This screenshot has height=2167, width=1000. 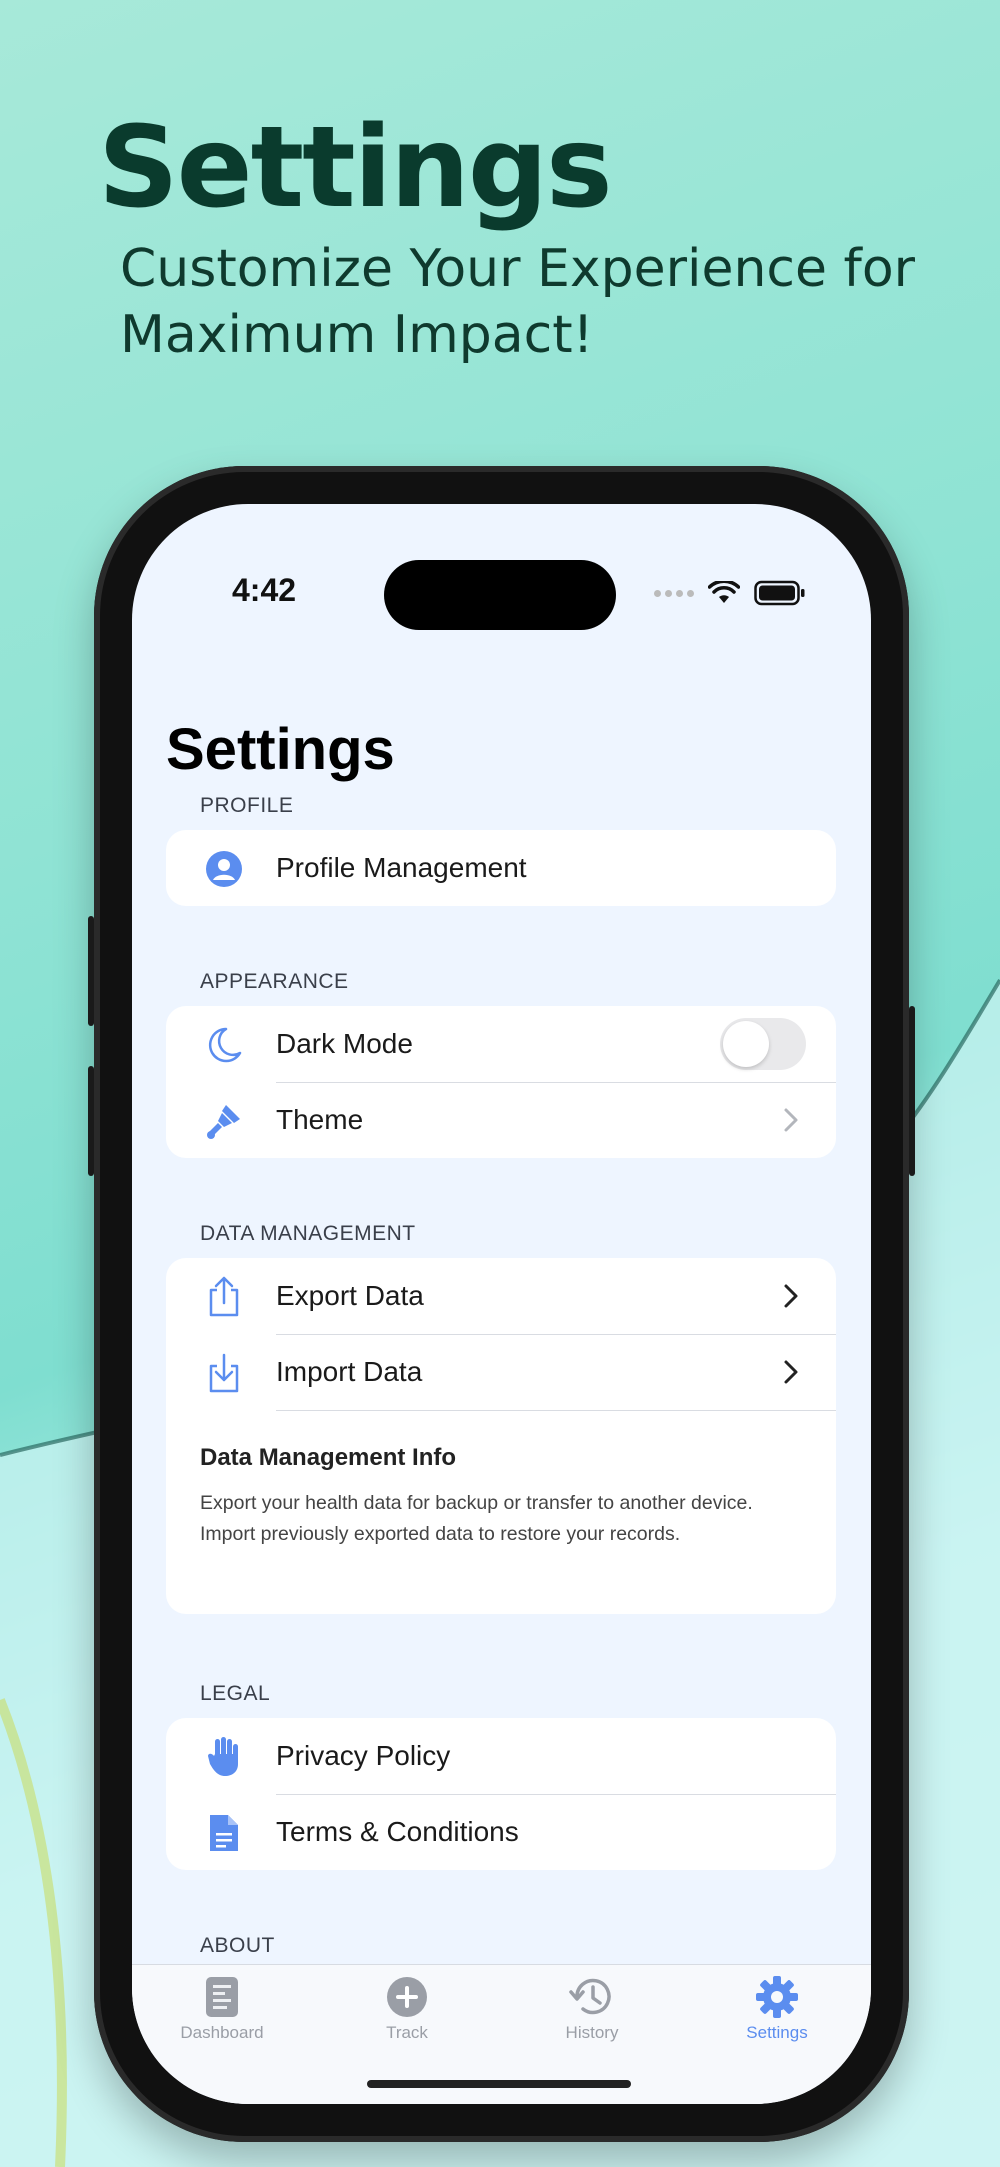 What do you see at coordinates (724, 592) in the screenshot?
I see `wifi-icon` at bounding box center [724, 592].